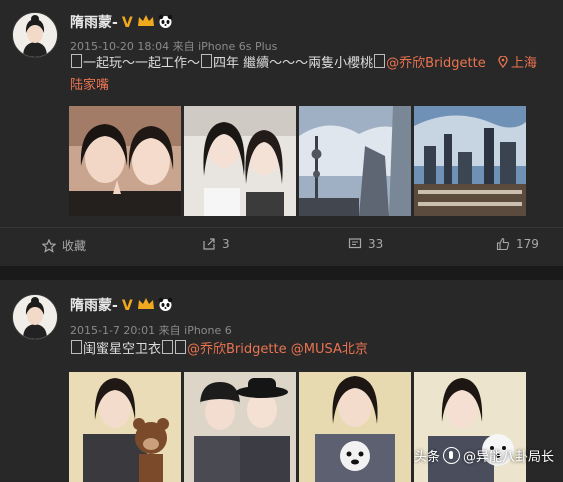 The height and width of the screenshot is (482, 563). I want to click on post-timestamp: 2015-10-20 18:04, so click(119, 46).